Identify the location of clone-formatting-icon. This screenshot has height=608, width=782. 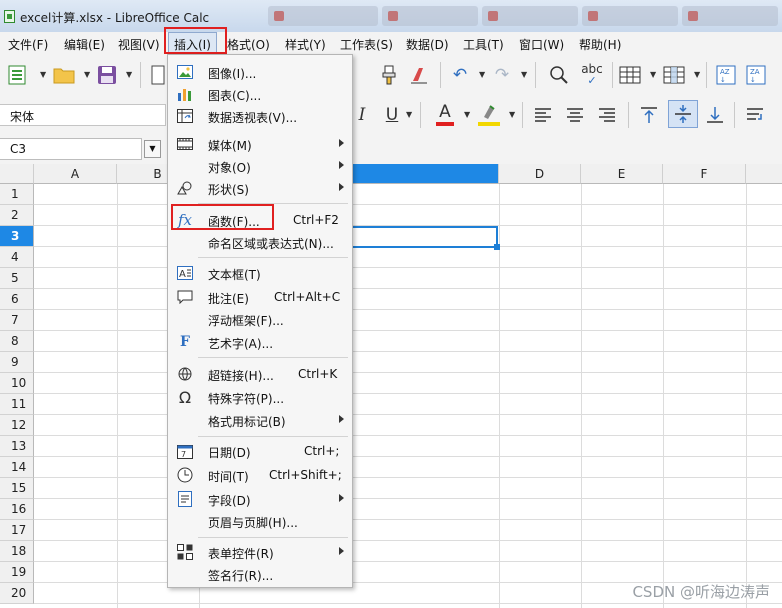
(389, 75).